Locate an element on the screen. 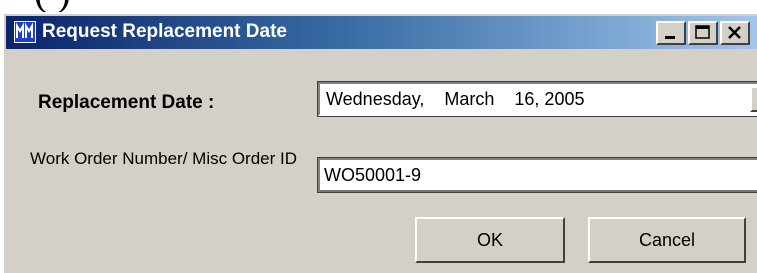 The width and height of the screenshot is (757, 273). close-icon is located at coordinates (734, 32).